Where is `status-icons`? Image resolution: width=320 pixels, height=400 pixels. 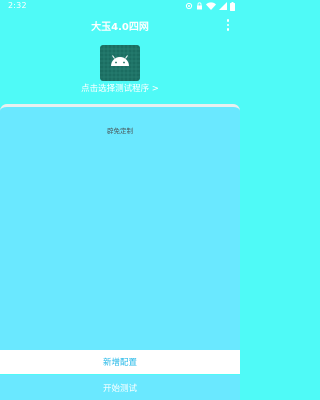 status-icons is located at coordinates (210, 6).